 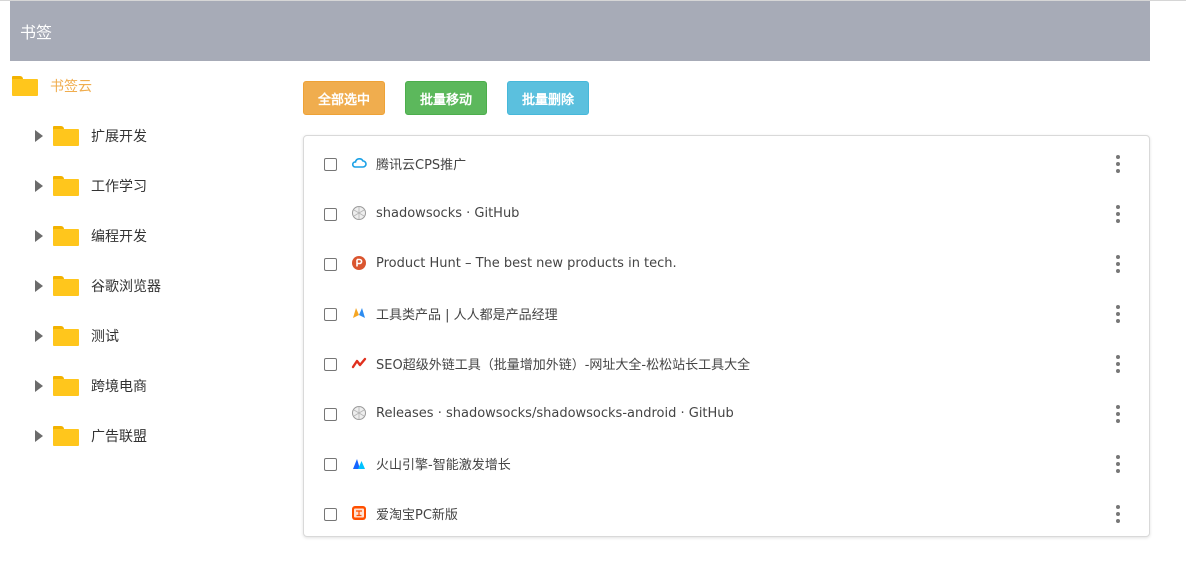 What do you see at coordinates (447, 213) in the screenshot?
I see `bookmark-title: shadowsocks · GitHub` at bounding box center [447, 213].